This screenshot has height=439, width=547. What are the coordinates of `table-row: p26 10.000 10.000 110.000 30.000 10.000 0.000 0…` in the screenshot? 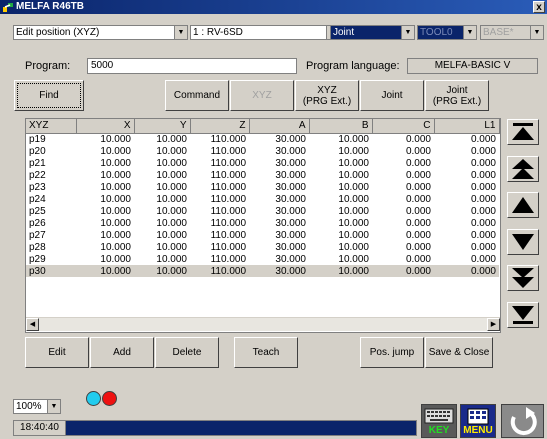 It's located at (262, 223).